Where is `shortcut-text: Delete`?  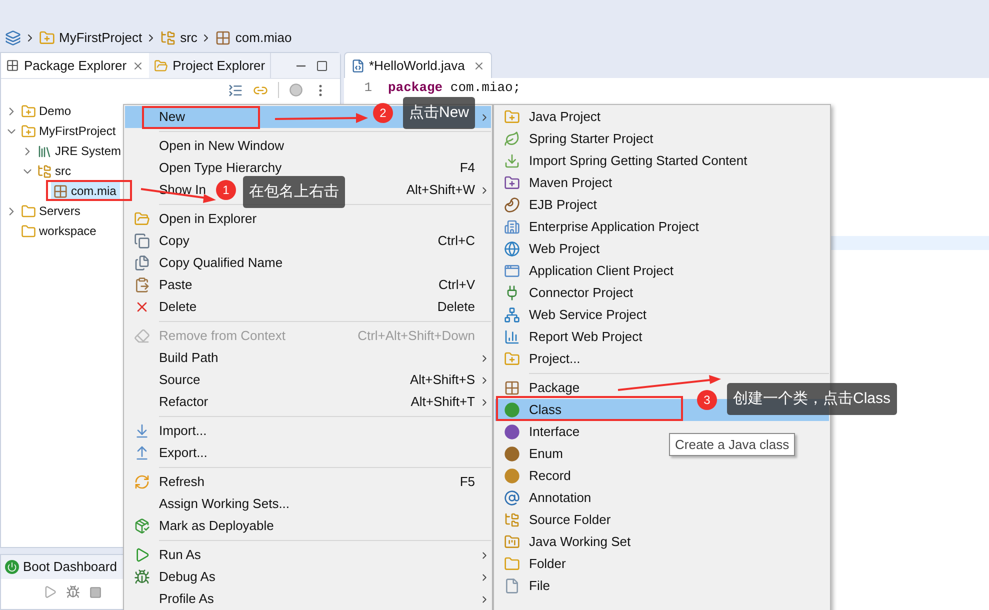
shortcut-text: Delete is located at coordinates (456, 307).